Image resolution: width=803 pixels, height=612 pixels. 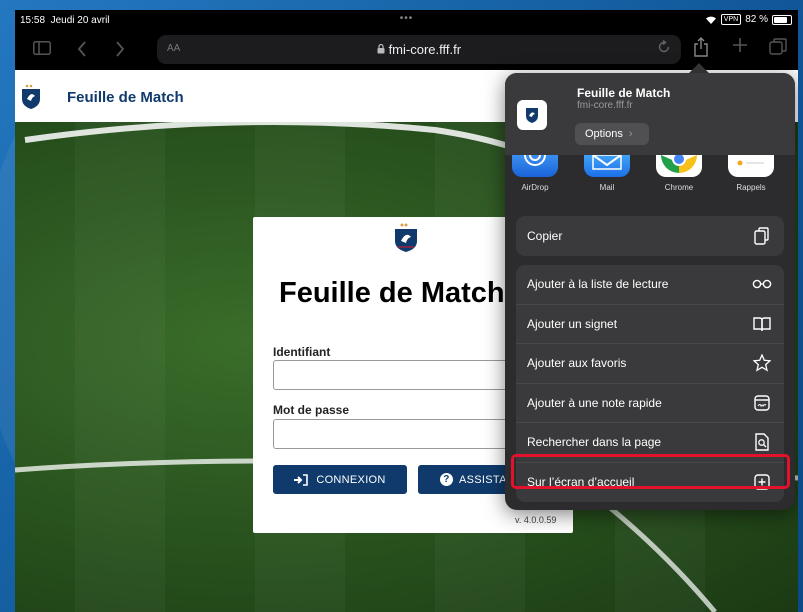 What do you see at coordinates (425, 49) in the screenshot?
I see `url-text: fmi-core.fff.fr` at bounding box center [425, 49].